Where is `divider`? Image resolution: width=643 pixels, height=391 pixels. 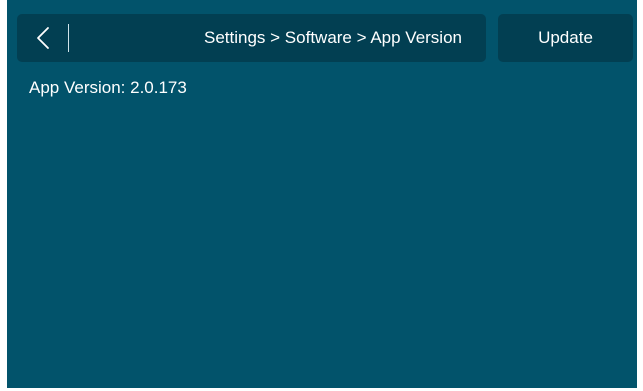 divider is located at coordinates (68, 38).